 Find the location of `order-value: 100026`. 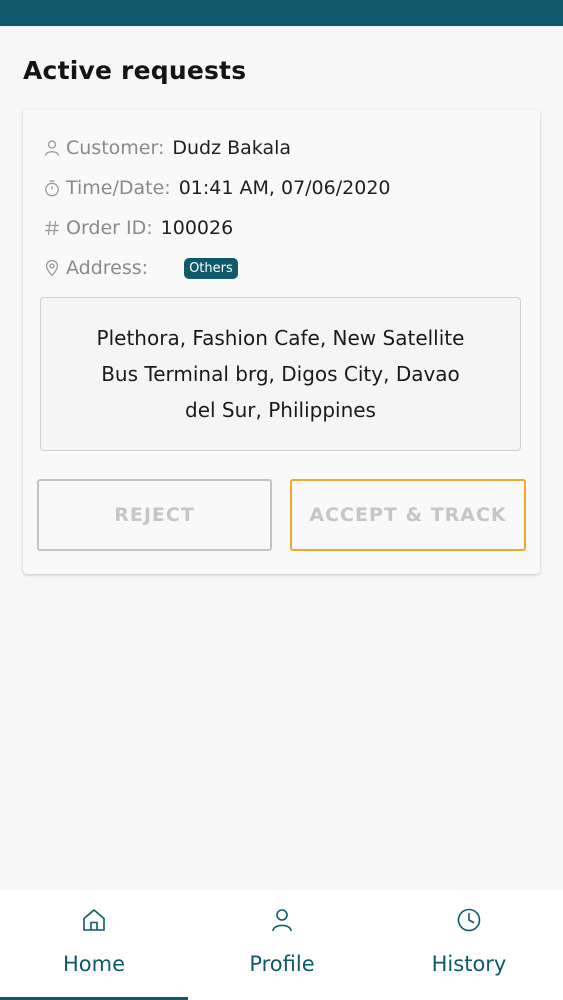

order-value: 100026 is located at coordinates (197, 228).